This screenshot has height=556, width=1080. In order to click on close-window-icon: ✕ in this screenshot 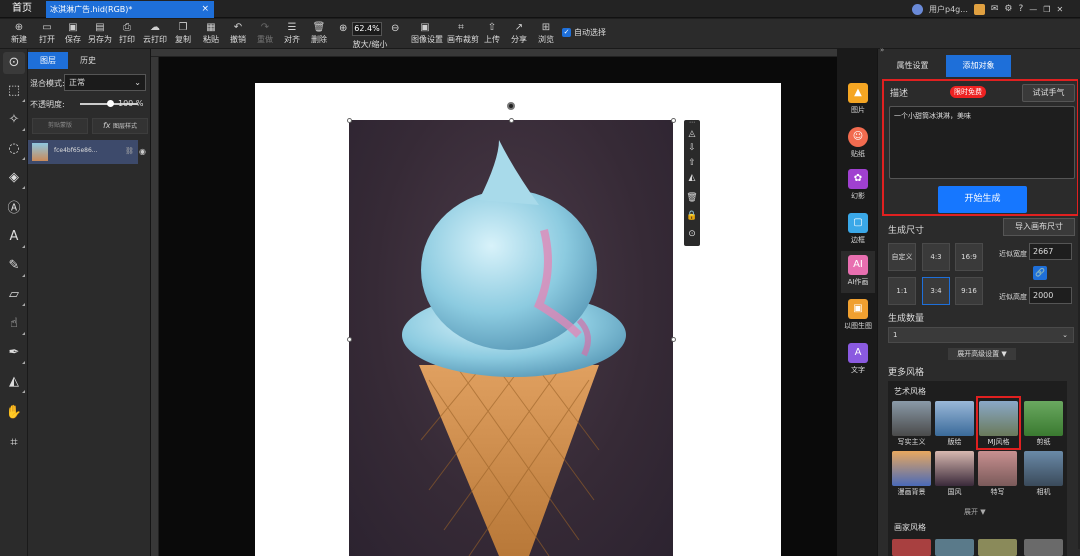, I will do `click(1059, 9)`.